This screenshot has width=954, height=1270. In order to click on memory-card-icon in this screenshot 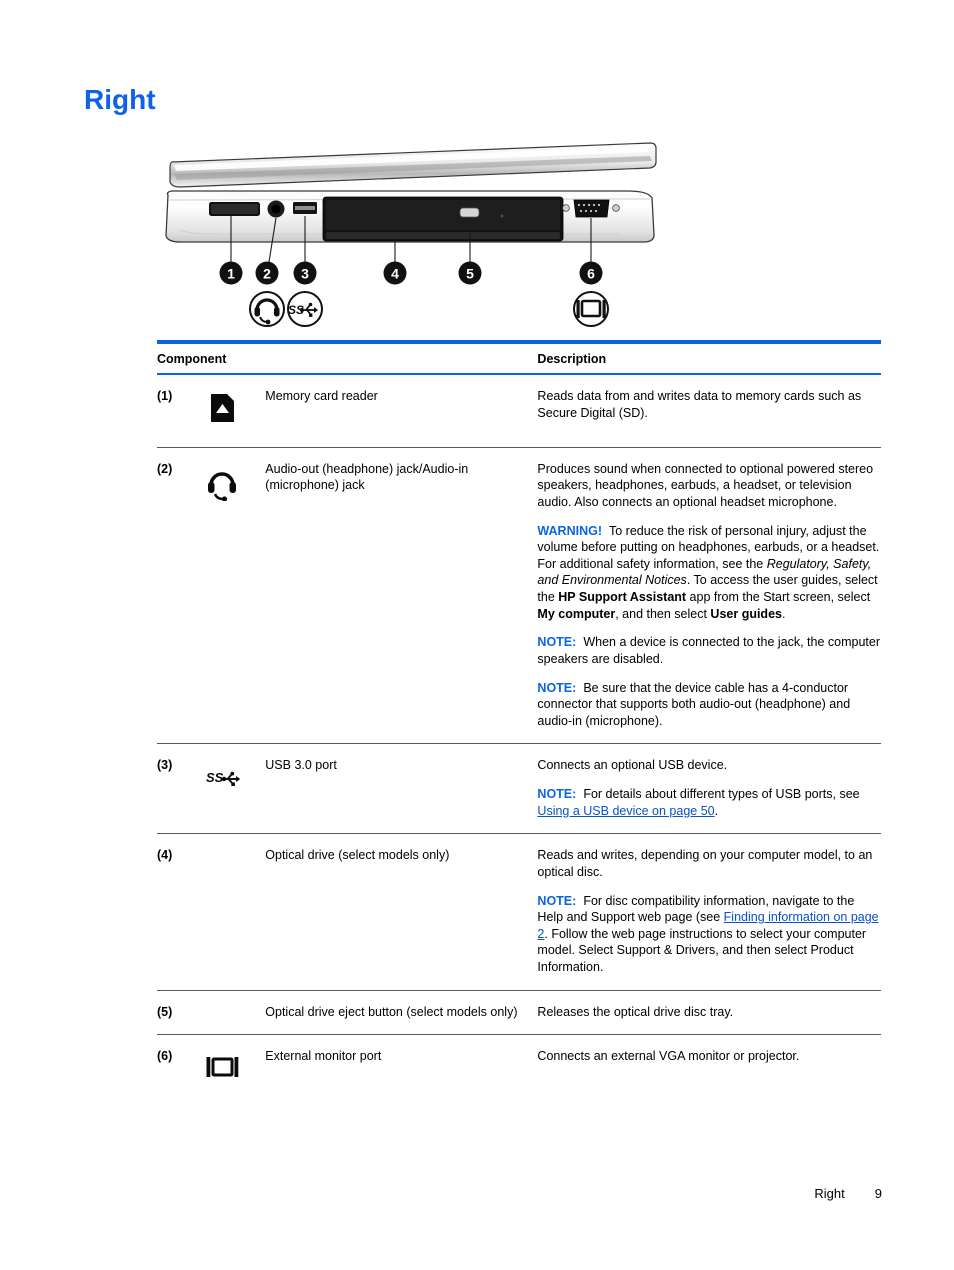, I will do `click(233, 410)`.